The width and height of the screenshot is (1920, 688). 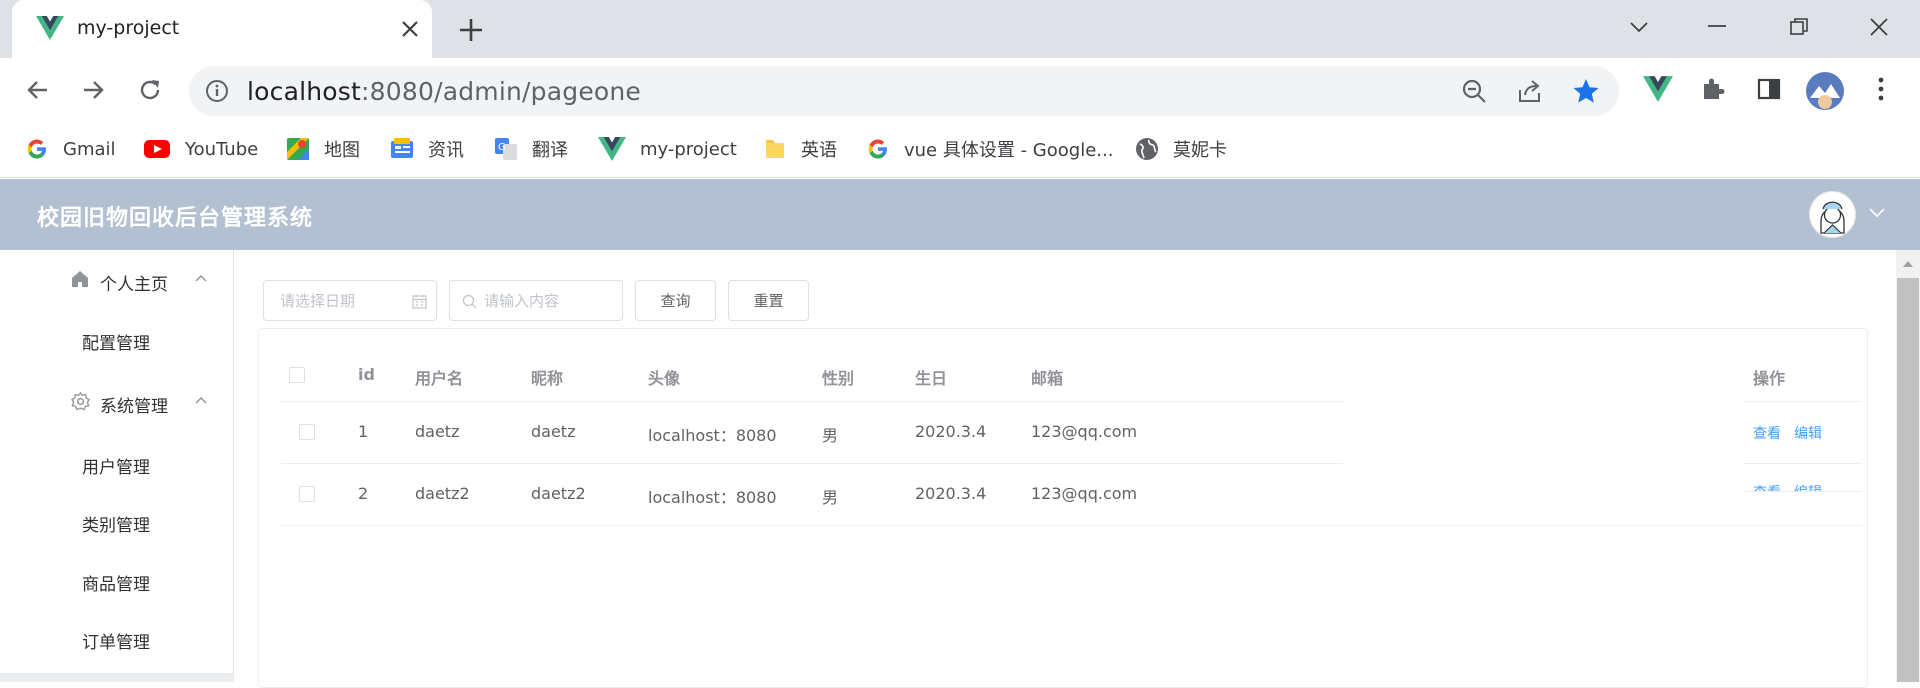 I want to click on zoom-out-icon, so click(x=1474, y=91).